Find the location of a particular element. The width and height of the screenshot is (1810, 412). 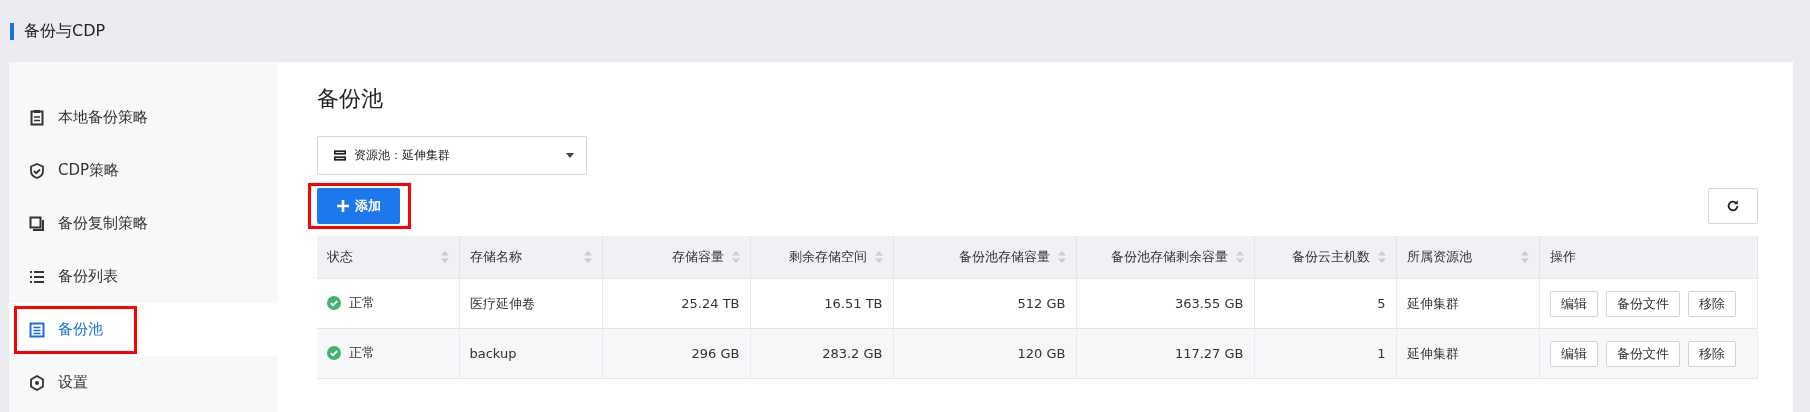

sidebar-item: CDP策略 is located at coordinates (143, 170).